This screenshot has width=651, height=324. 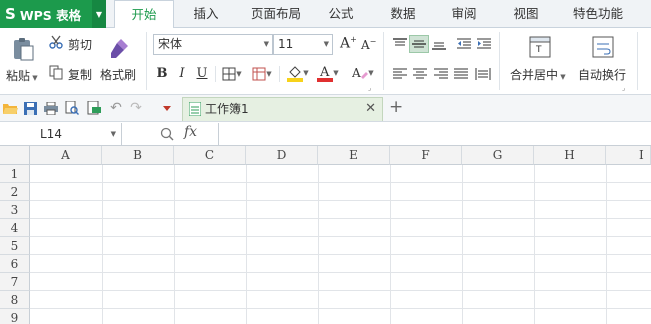 What do you see at coordinates (51, 108) in the screenshot?
I see `print-icon` at bounding box center [51, 108].